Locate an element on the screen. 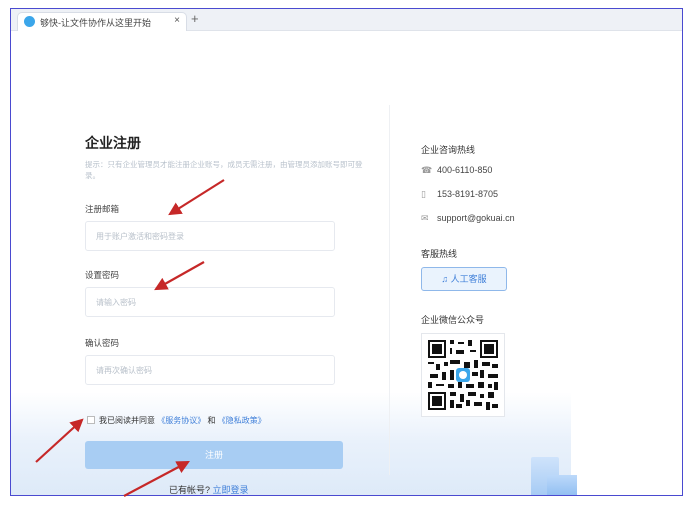 The width and height of the screenshot is (699, 507). password-label: 设置密码 is located at coordinates (102, 275).